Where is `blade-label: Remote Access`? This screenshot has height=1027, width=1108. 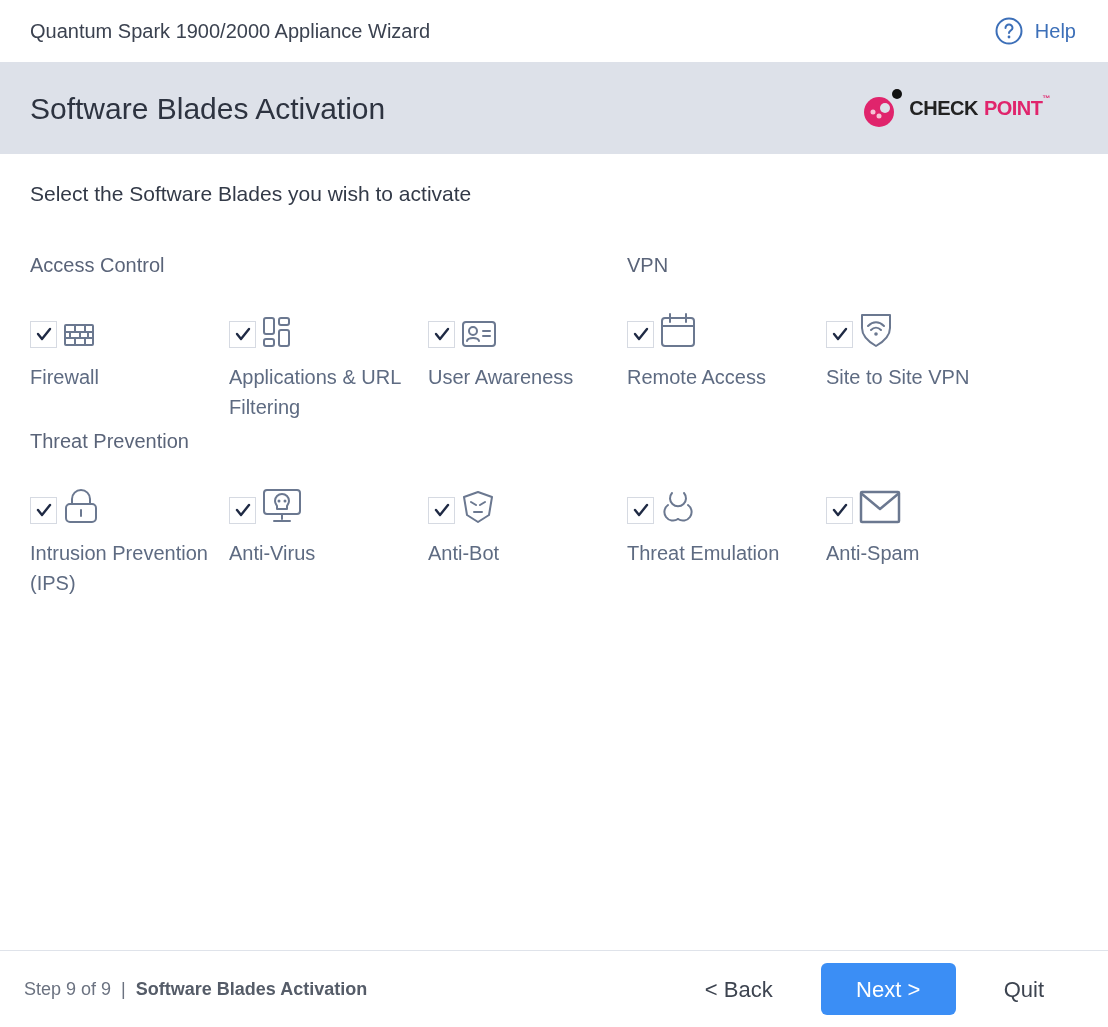 blade-label: Remote Access is located at coordinates (697, 377).